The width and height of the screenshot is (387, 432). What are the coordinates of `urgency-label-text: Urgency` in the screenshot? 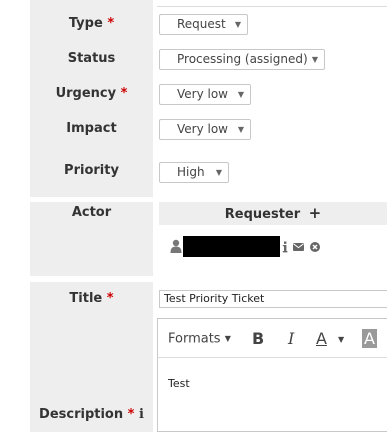 It's located at (86, 93).